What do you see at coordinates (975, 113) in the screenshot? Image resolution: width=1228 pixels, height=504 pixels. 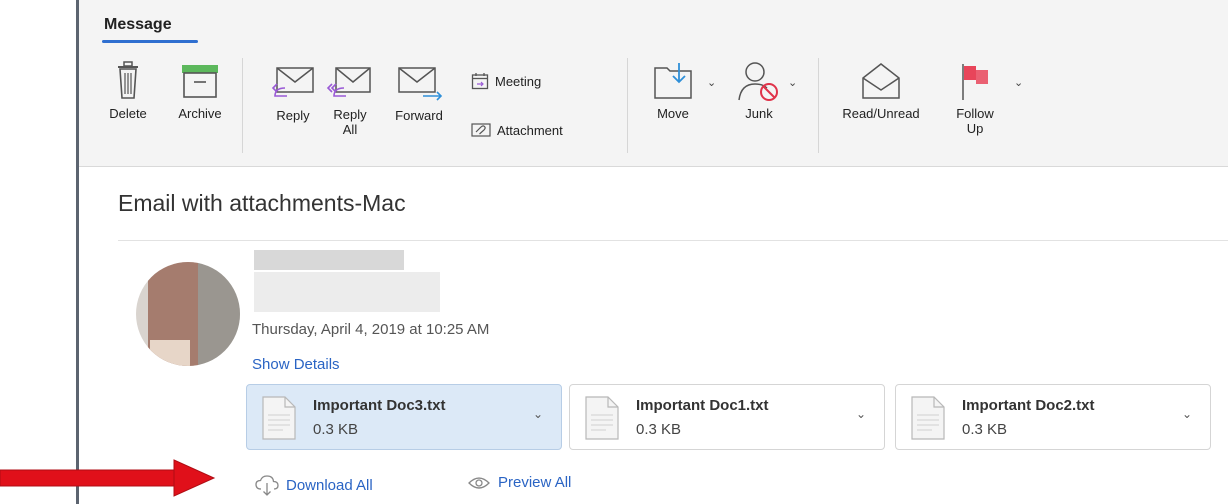 I see `follow-up-label-line1: Follow` at bounding box center [975, 113].